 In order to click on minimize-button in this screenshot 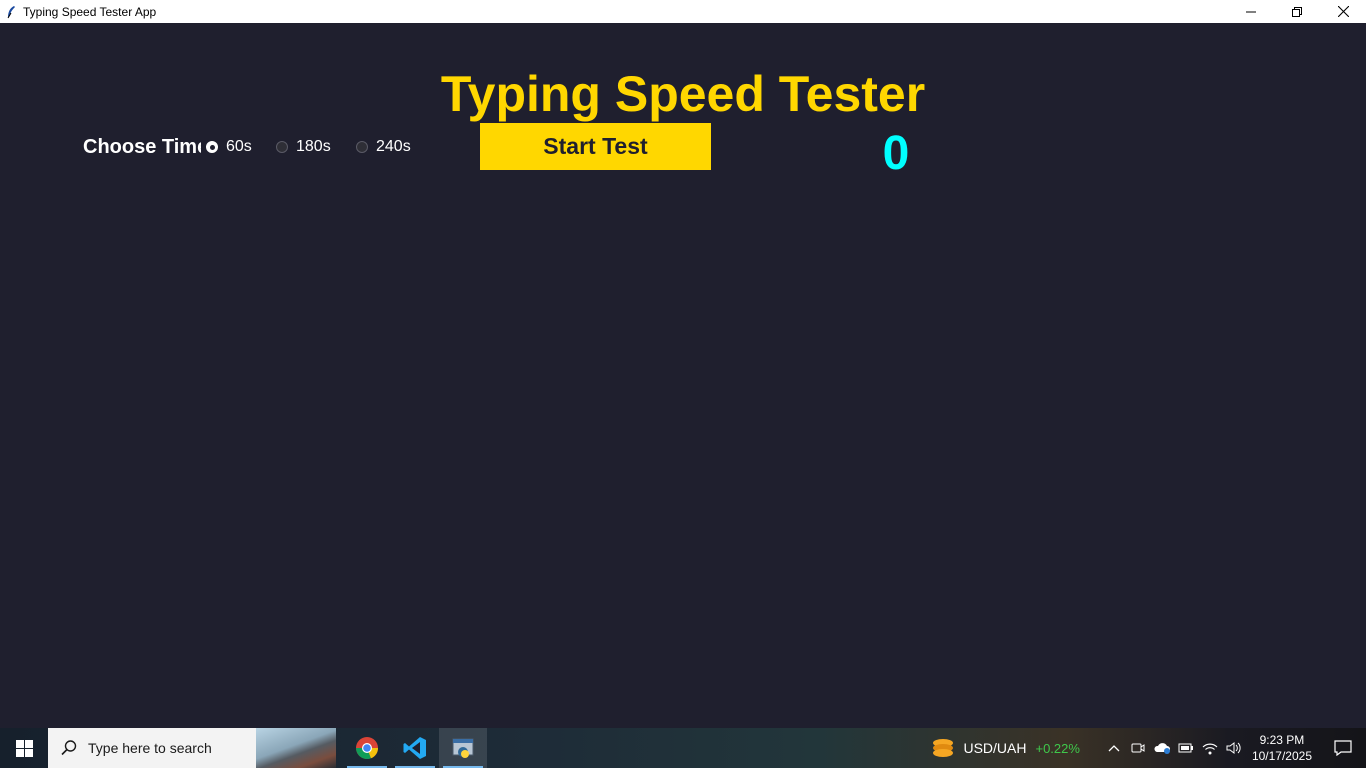, I will do `click(1251, 11)`.